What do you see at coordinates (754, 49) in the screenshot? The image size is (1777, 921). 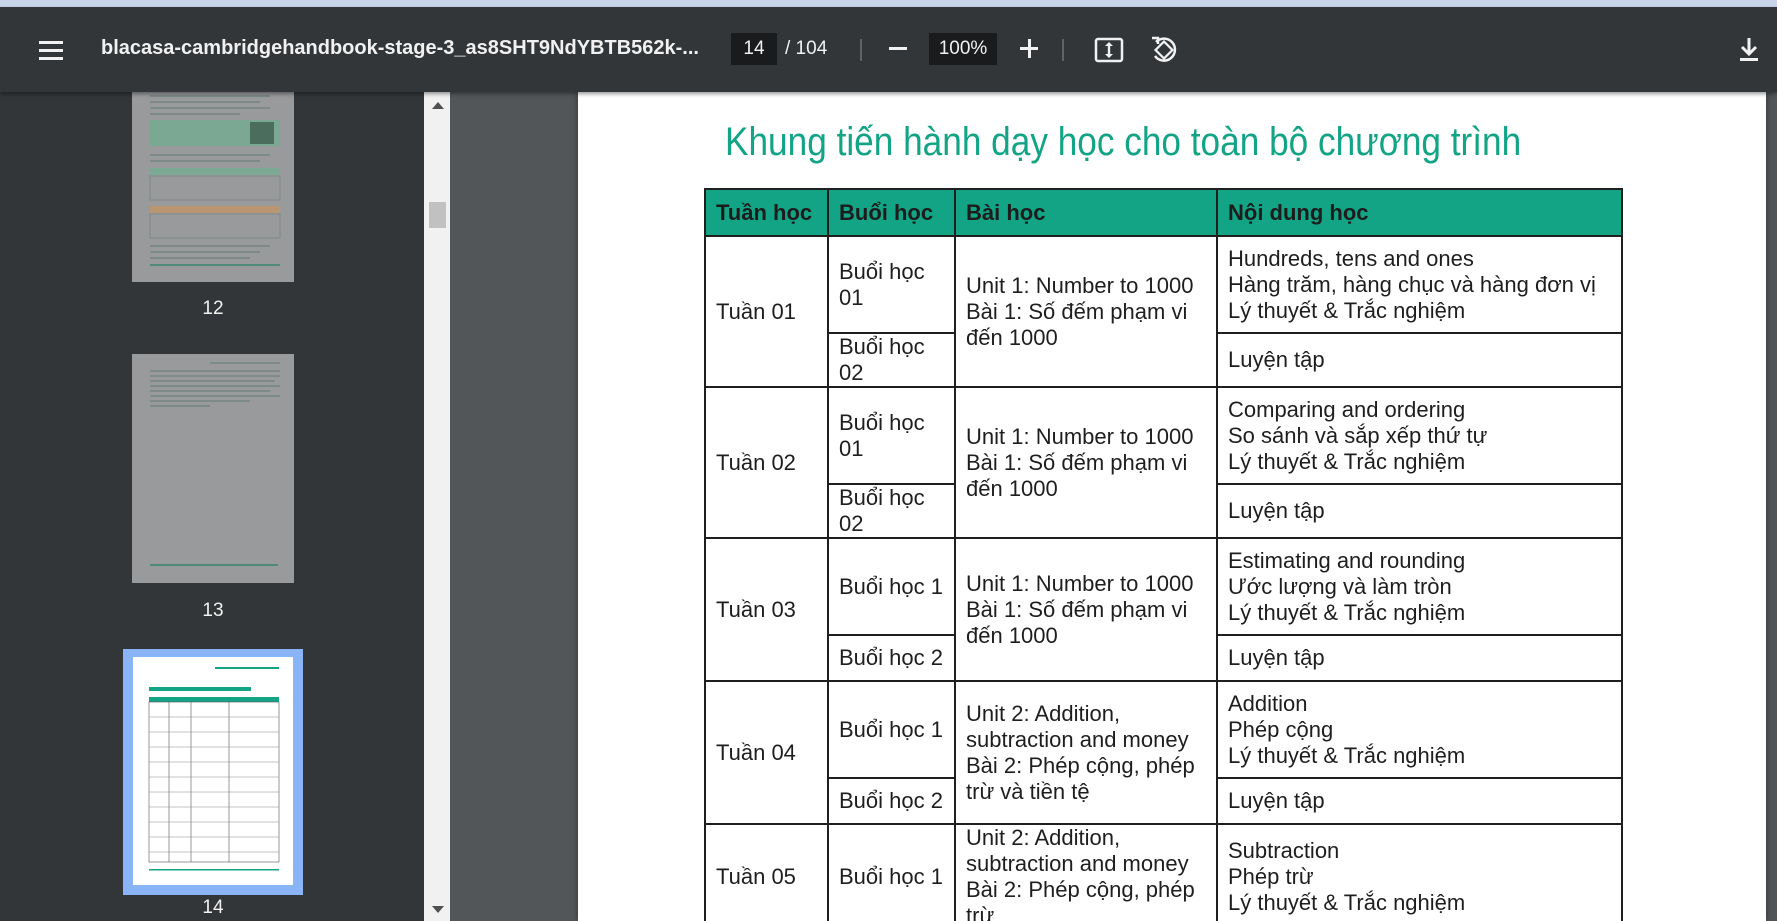 I see `page-number-input` at bounding box center [754, 49].